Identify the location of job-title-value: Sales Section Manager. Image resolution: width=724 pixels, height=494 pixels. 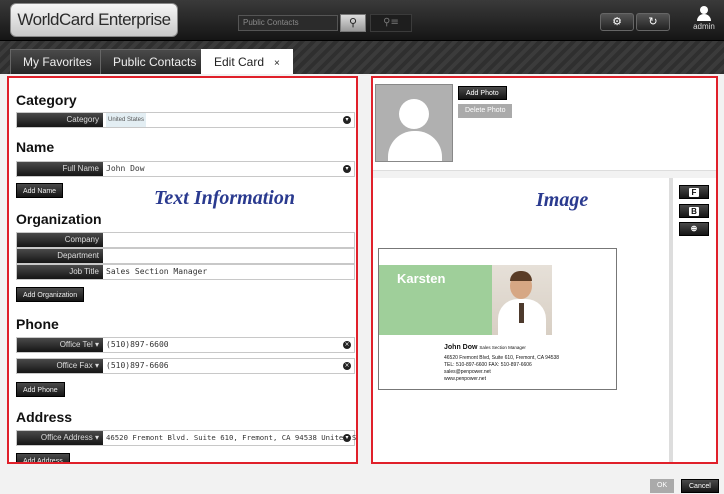
(156, 272).